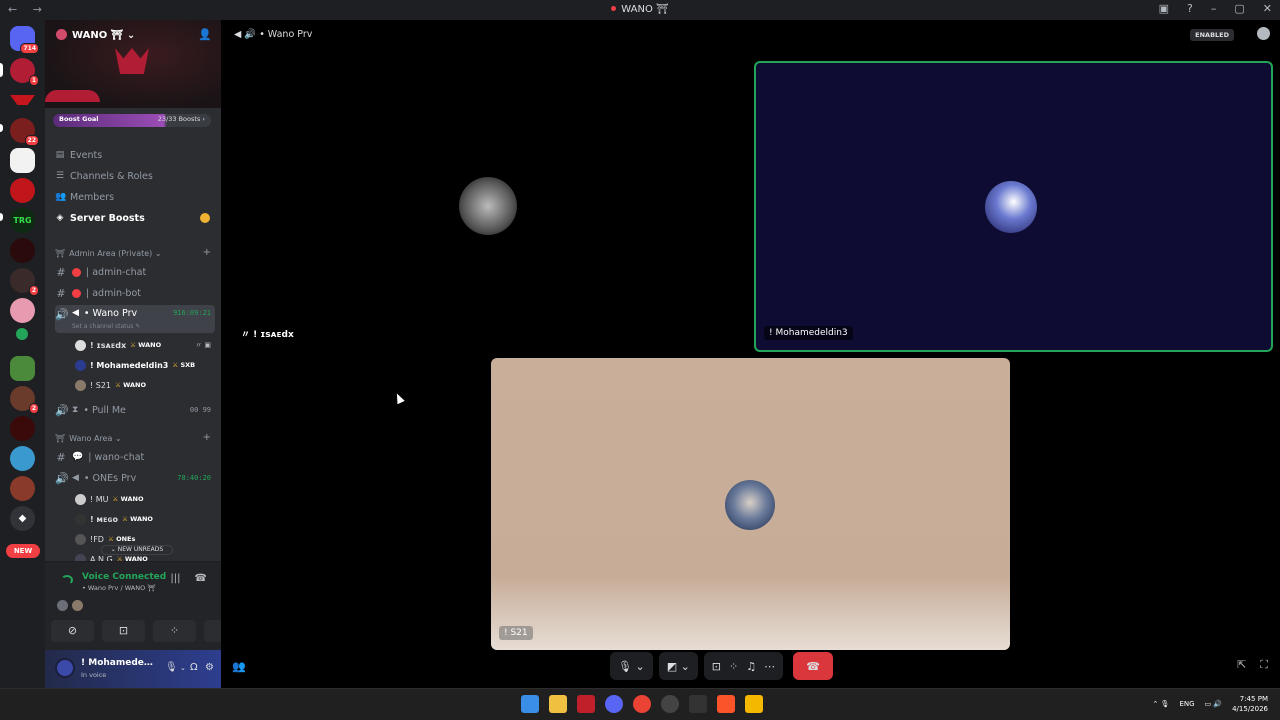  I want to click on voice-user: ! S21WANO, so click(145, 385).